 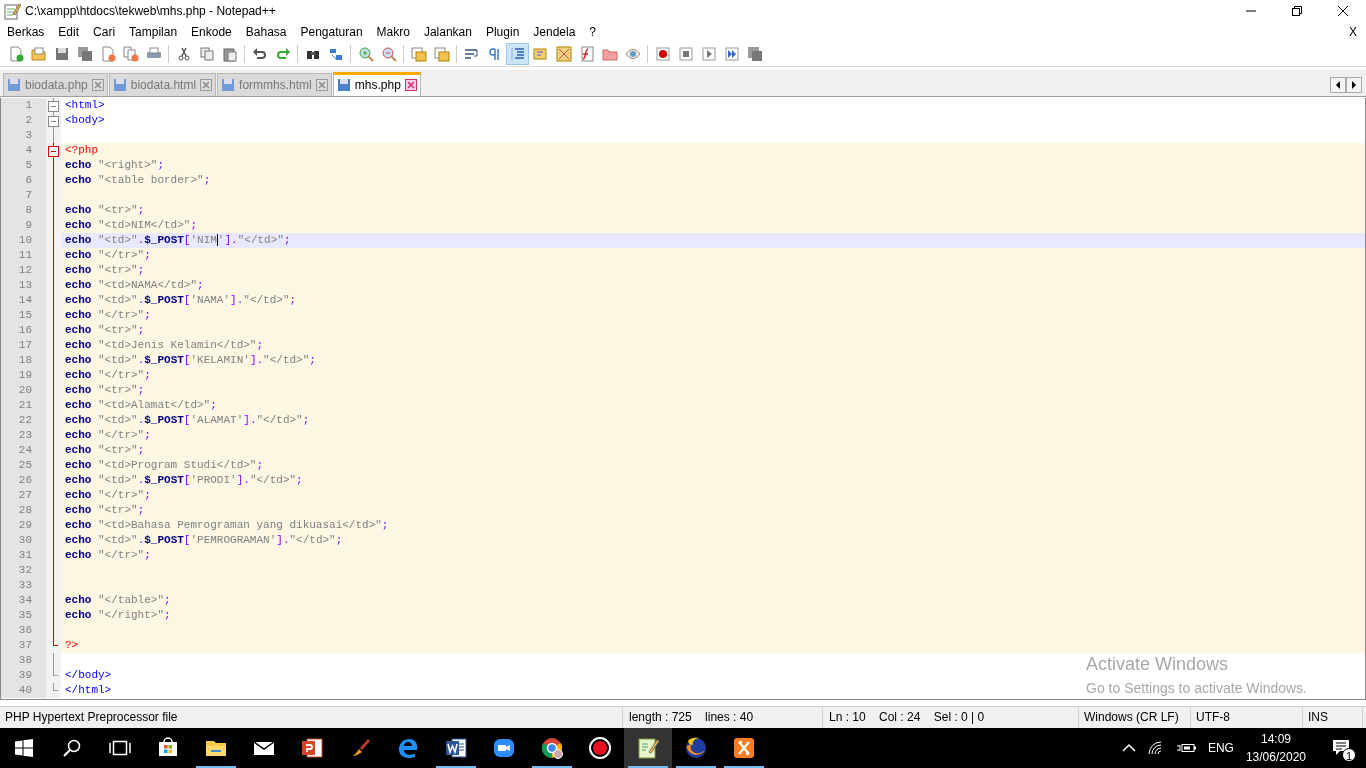 I want to click on fast-forward-icon, so click(x=731, y=54).